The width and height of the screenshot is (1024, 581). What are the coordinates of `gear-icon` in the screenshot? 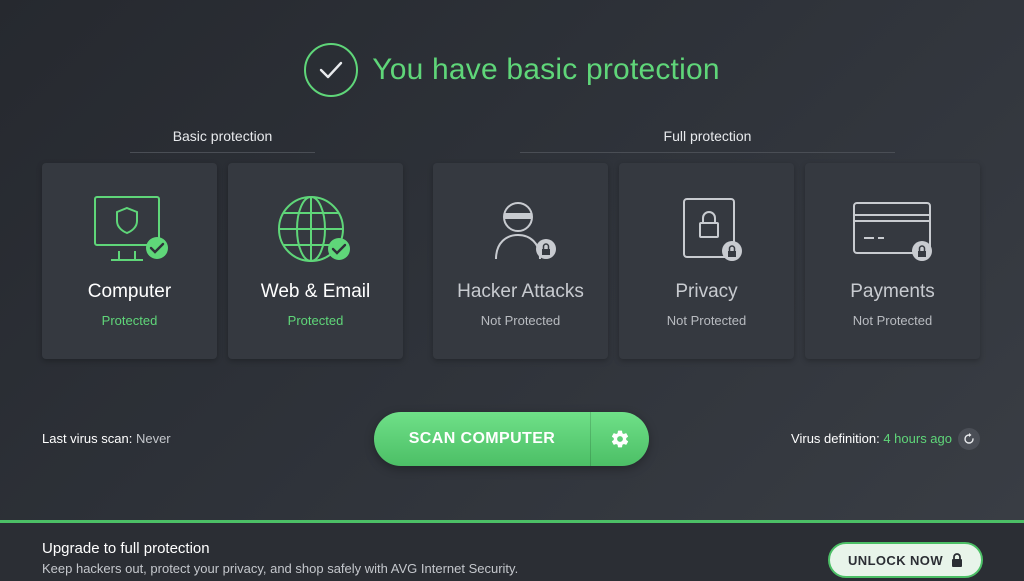 It's located at (620, 439).